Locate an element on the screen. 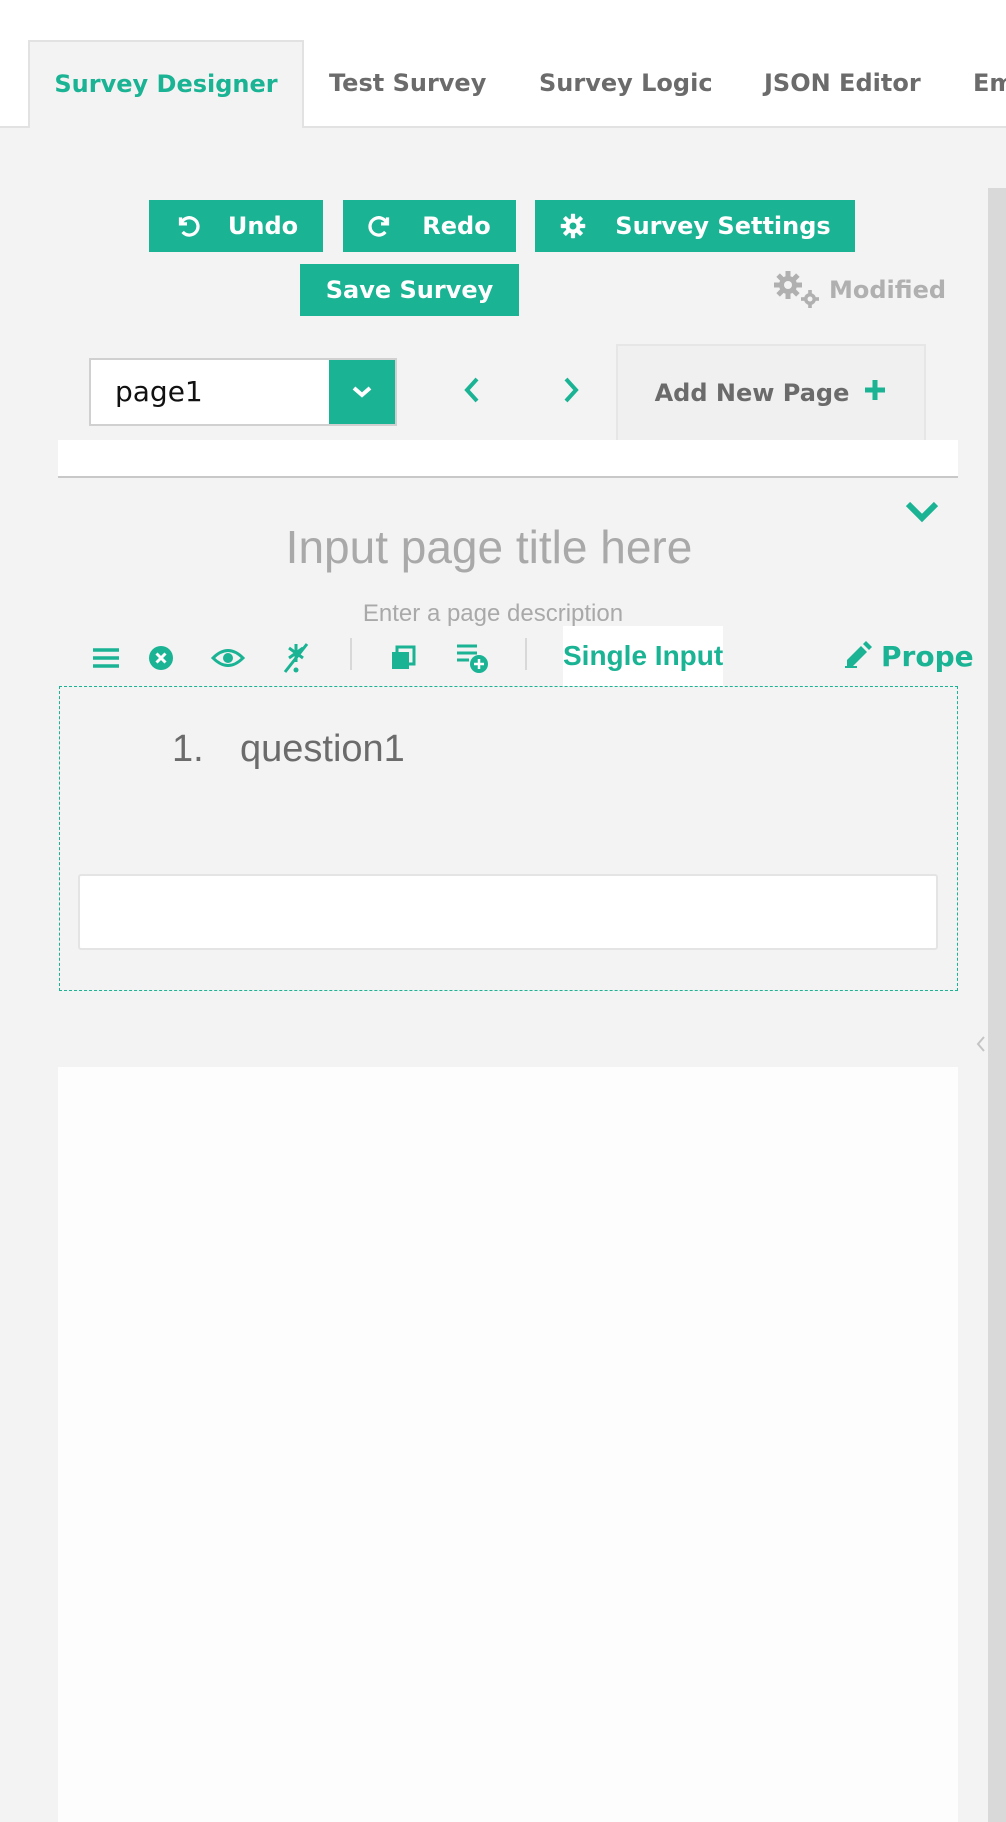 The height and width of the screenshot is (1822, 1006). delete-question-button is located at coordinates (161, 660).